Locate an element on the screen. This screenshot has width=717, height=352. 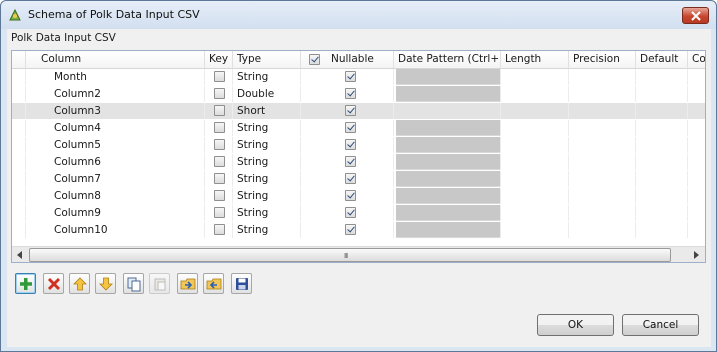
title-bar: Schema of Polk Data Input CSV is located at coordinates (358, 15).